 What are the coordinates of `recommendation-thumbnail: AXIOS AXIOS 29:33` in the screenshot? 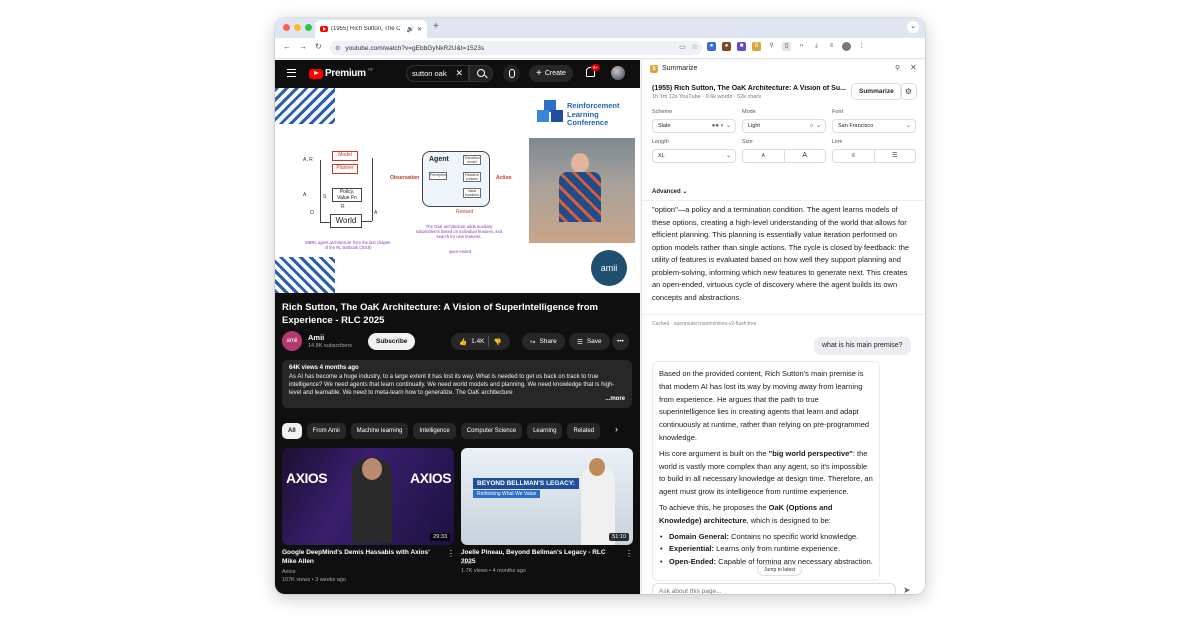 It's located at (368, 496).